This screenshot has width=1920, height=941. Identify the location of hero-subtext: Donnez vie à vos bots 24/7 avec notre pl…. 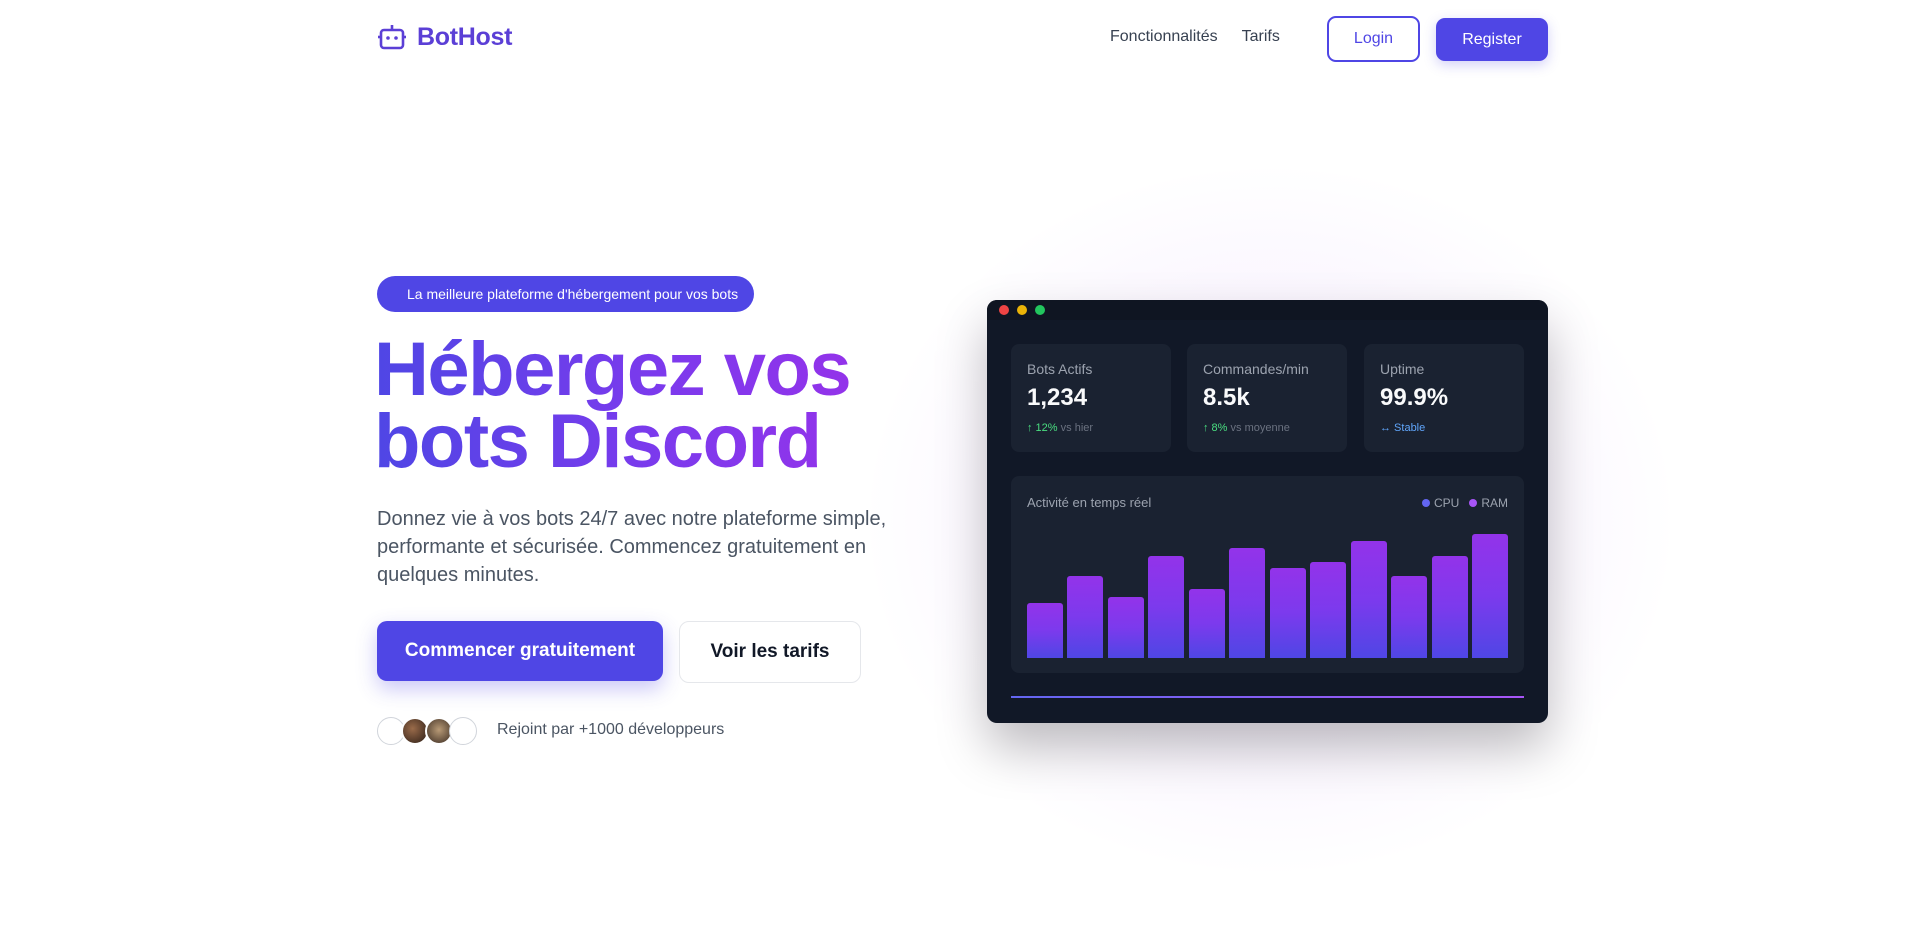
(632, 547).